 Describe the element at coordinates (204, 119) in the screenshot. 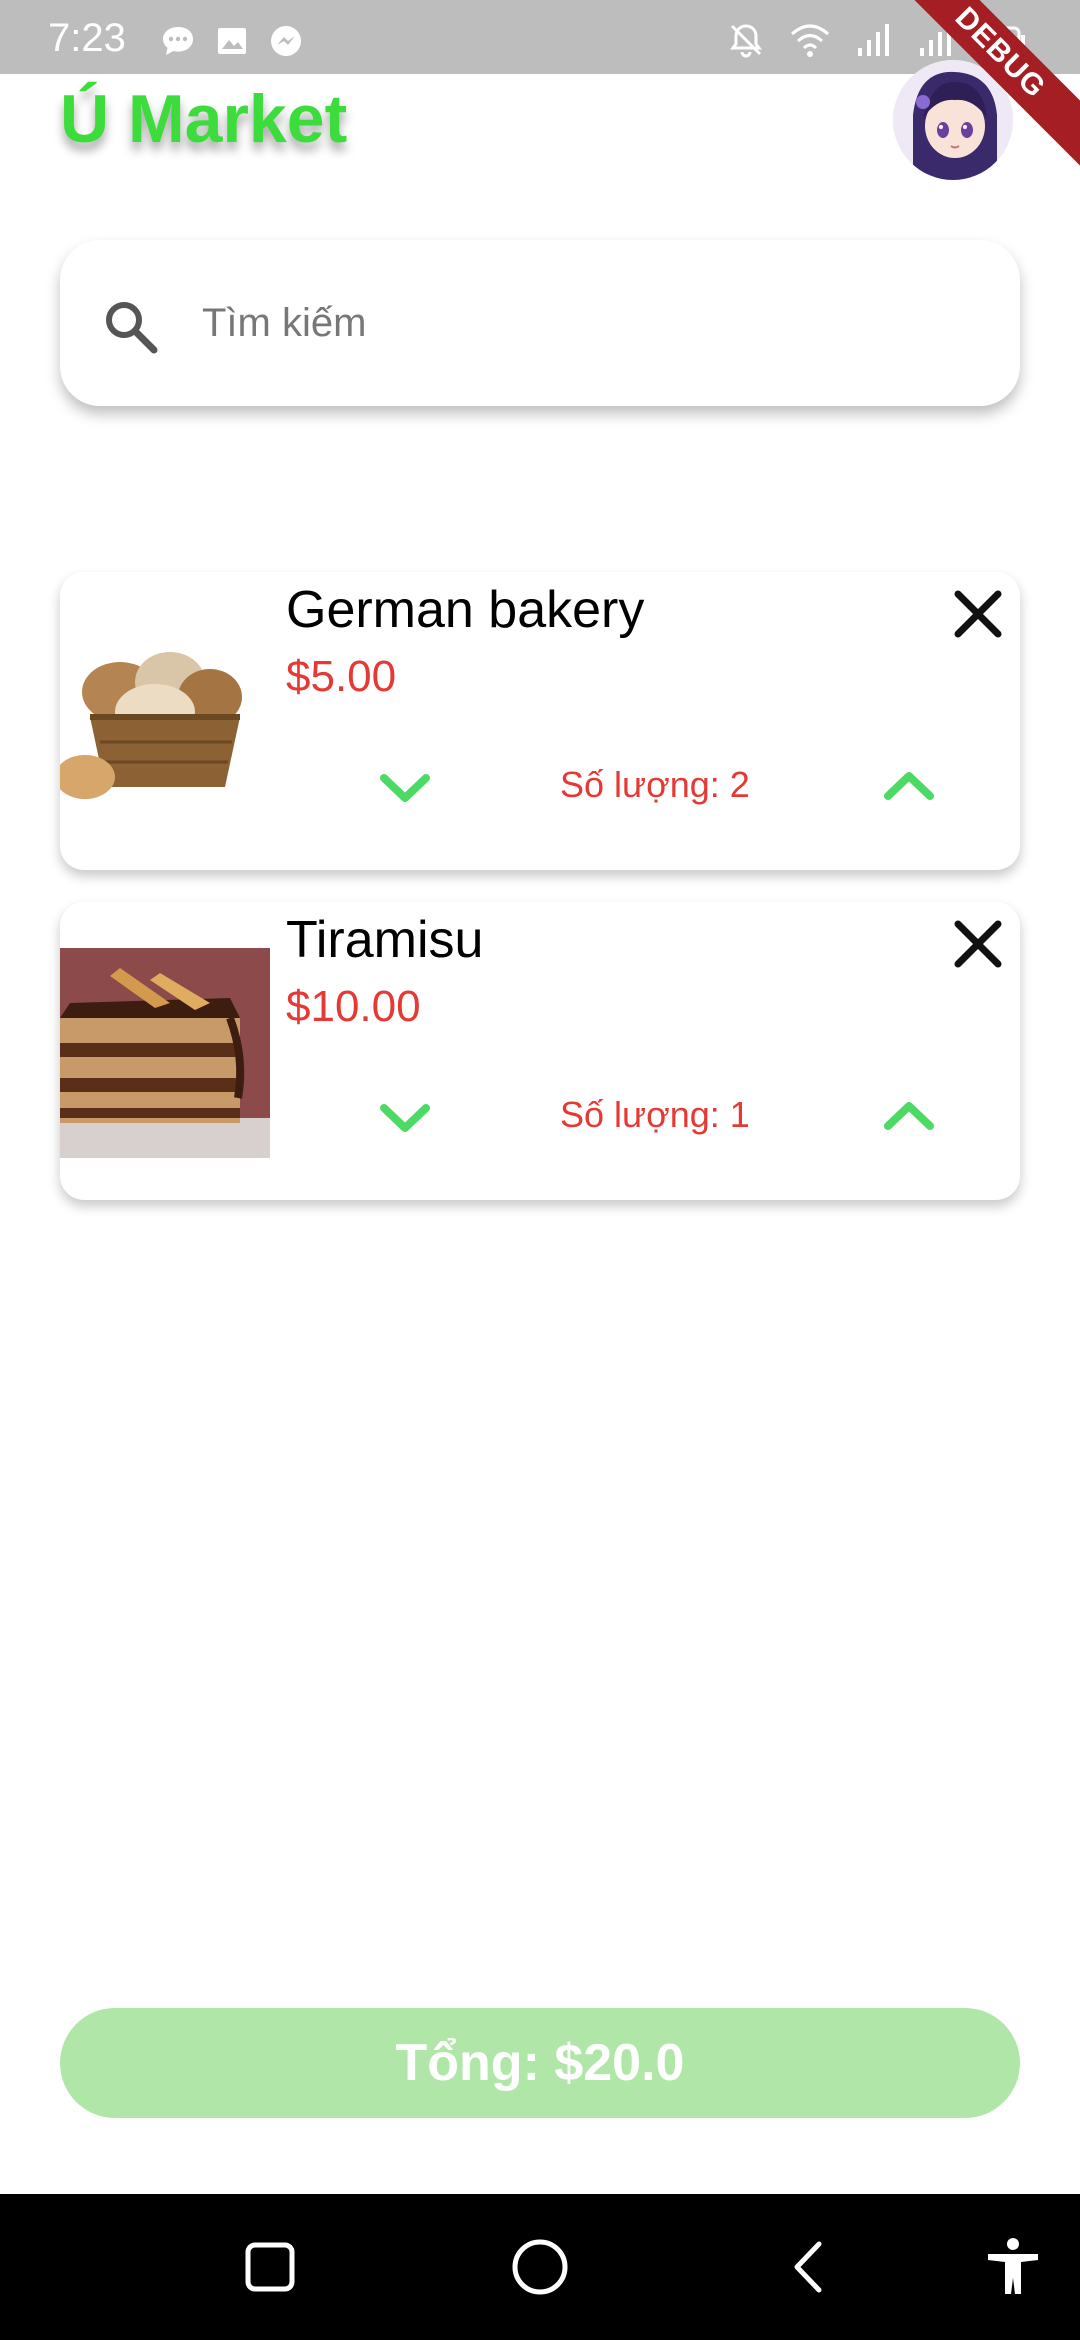

I see `app-title: Ú Market` at that location.